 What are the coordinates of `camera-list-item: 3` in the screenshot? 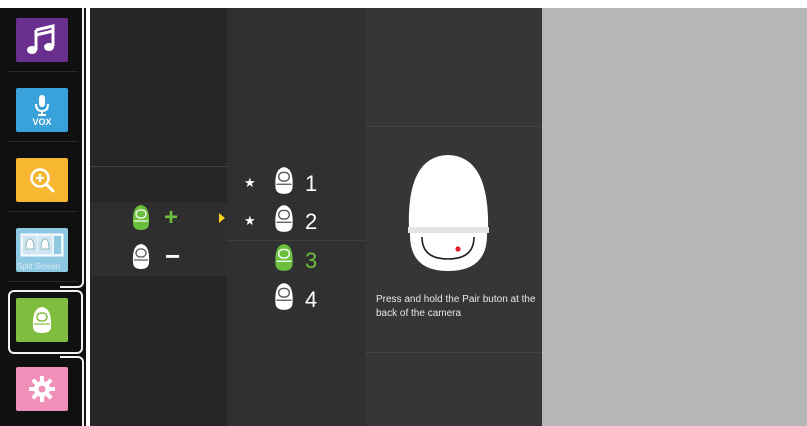 It's located at (289, 259).